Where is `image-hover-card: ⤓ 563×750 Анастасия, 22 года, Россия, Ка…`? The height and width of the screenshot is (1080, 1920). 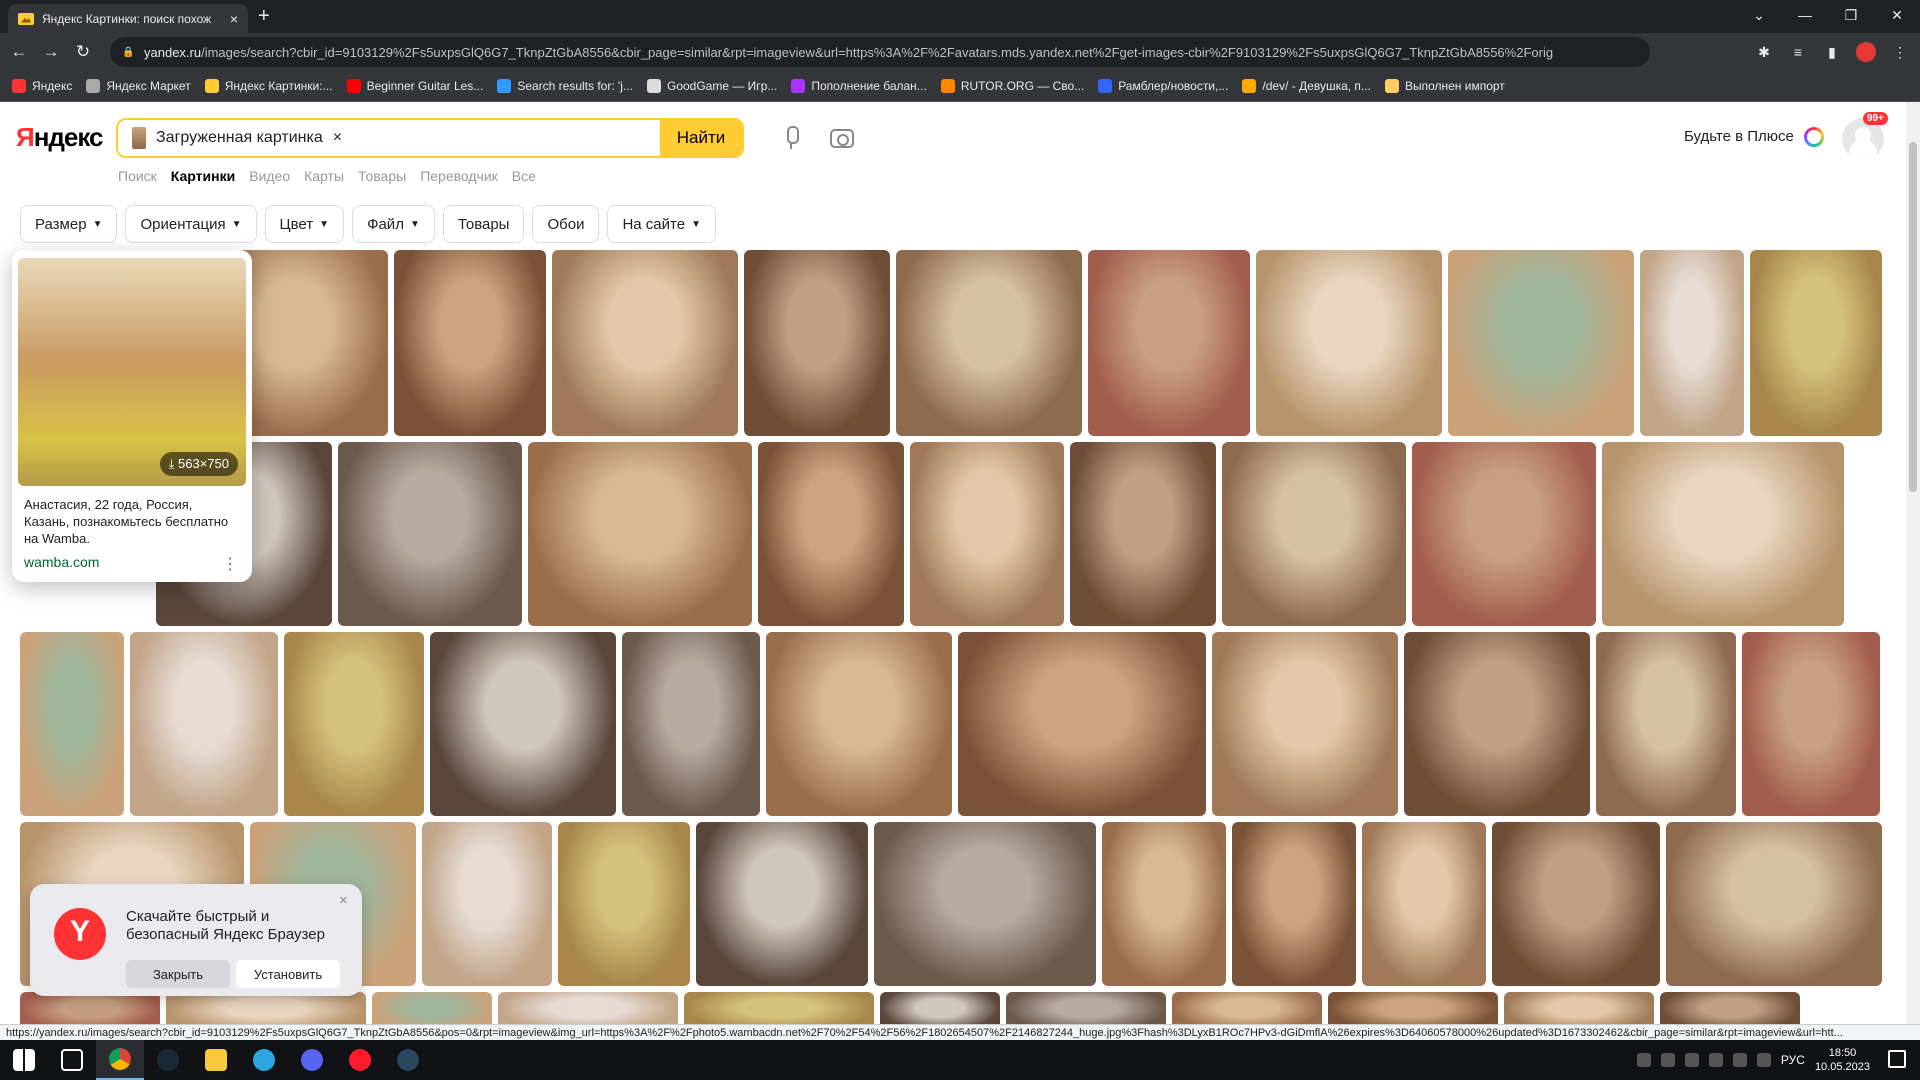
image-hover-card: ⤓ 563×750 Анастасия, 22 года, Россия, Ка… is located at coordinates (132, 416).